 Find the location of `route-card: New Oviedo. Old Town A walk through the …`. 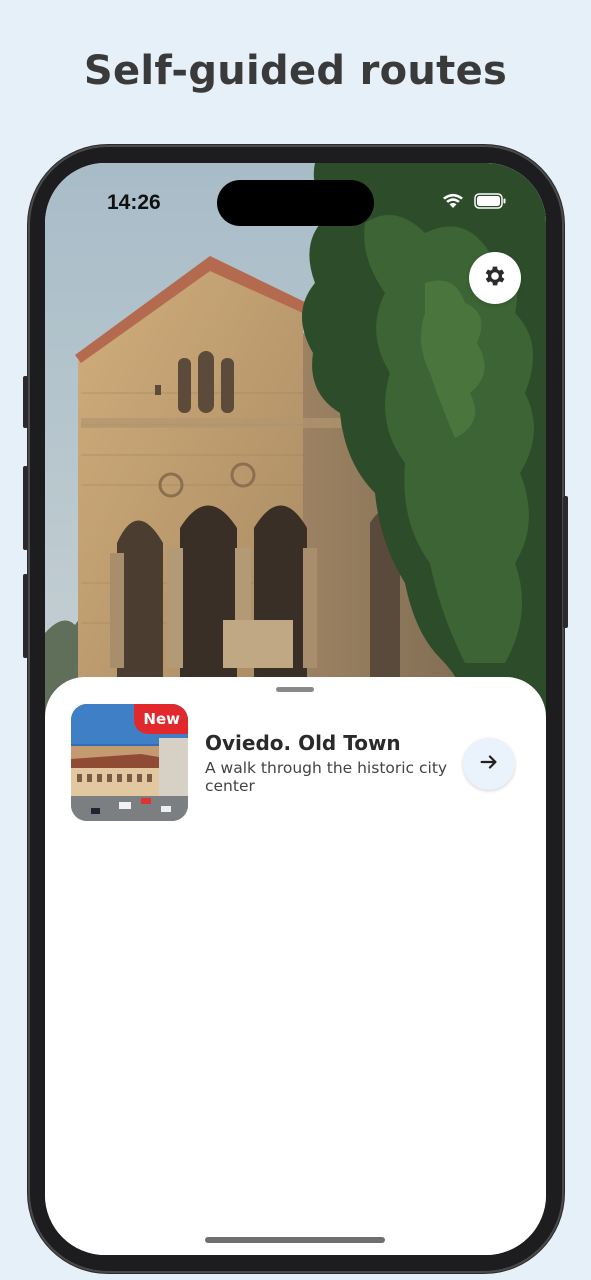

route-card: New Oviedo. Old Town A walk through the … is located at coordinates (296, 763).